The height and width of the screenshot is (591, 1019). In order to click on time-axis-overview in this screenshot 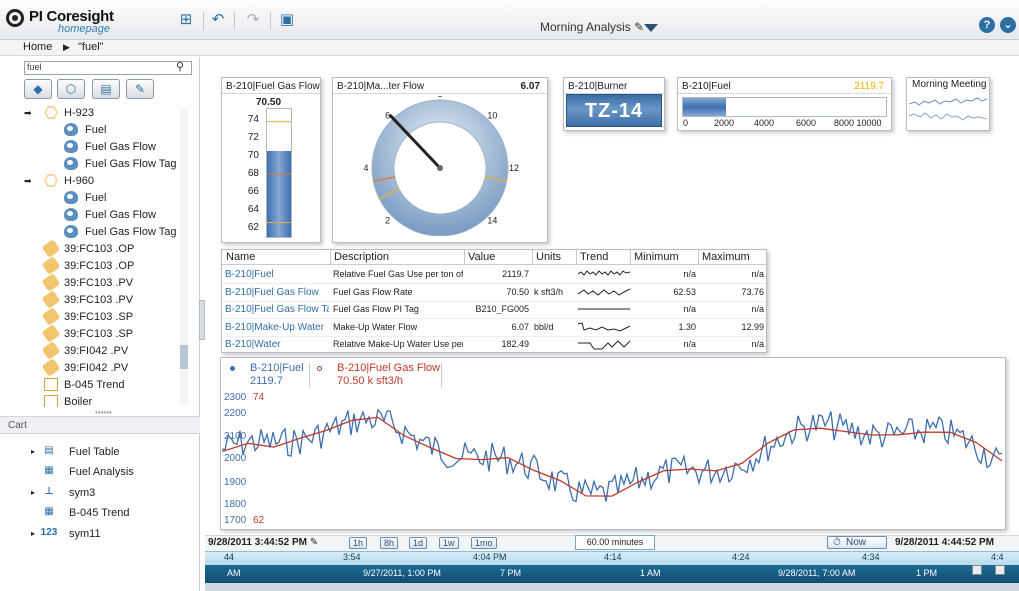, I will do `click(612, 574)`.